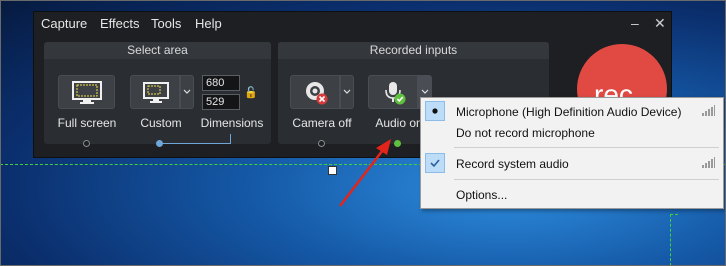 Image resolution: width=726 pixels, height=266 pixels. I want to click on selection-track-end, so click(230, 138).